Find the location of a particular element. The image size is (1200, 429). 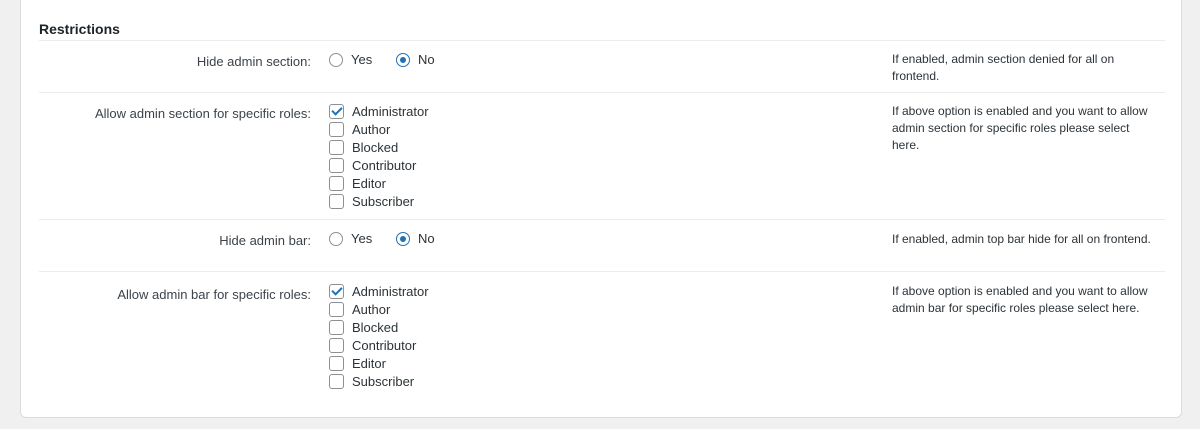

admin-bar-role-editor: Editor is located at coordinates (357, 363).